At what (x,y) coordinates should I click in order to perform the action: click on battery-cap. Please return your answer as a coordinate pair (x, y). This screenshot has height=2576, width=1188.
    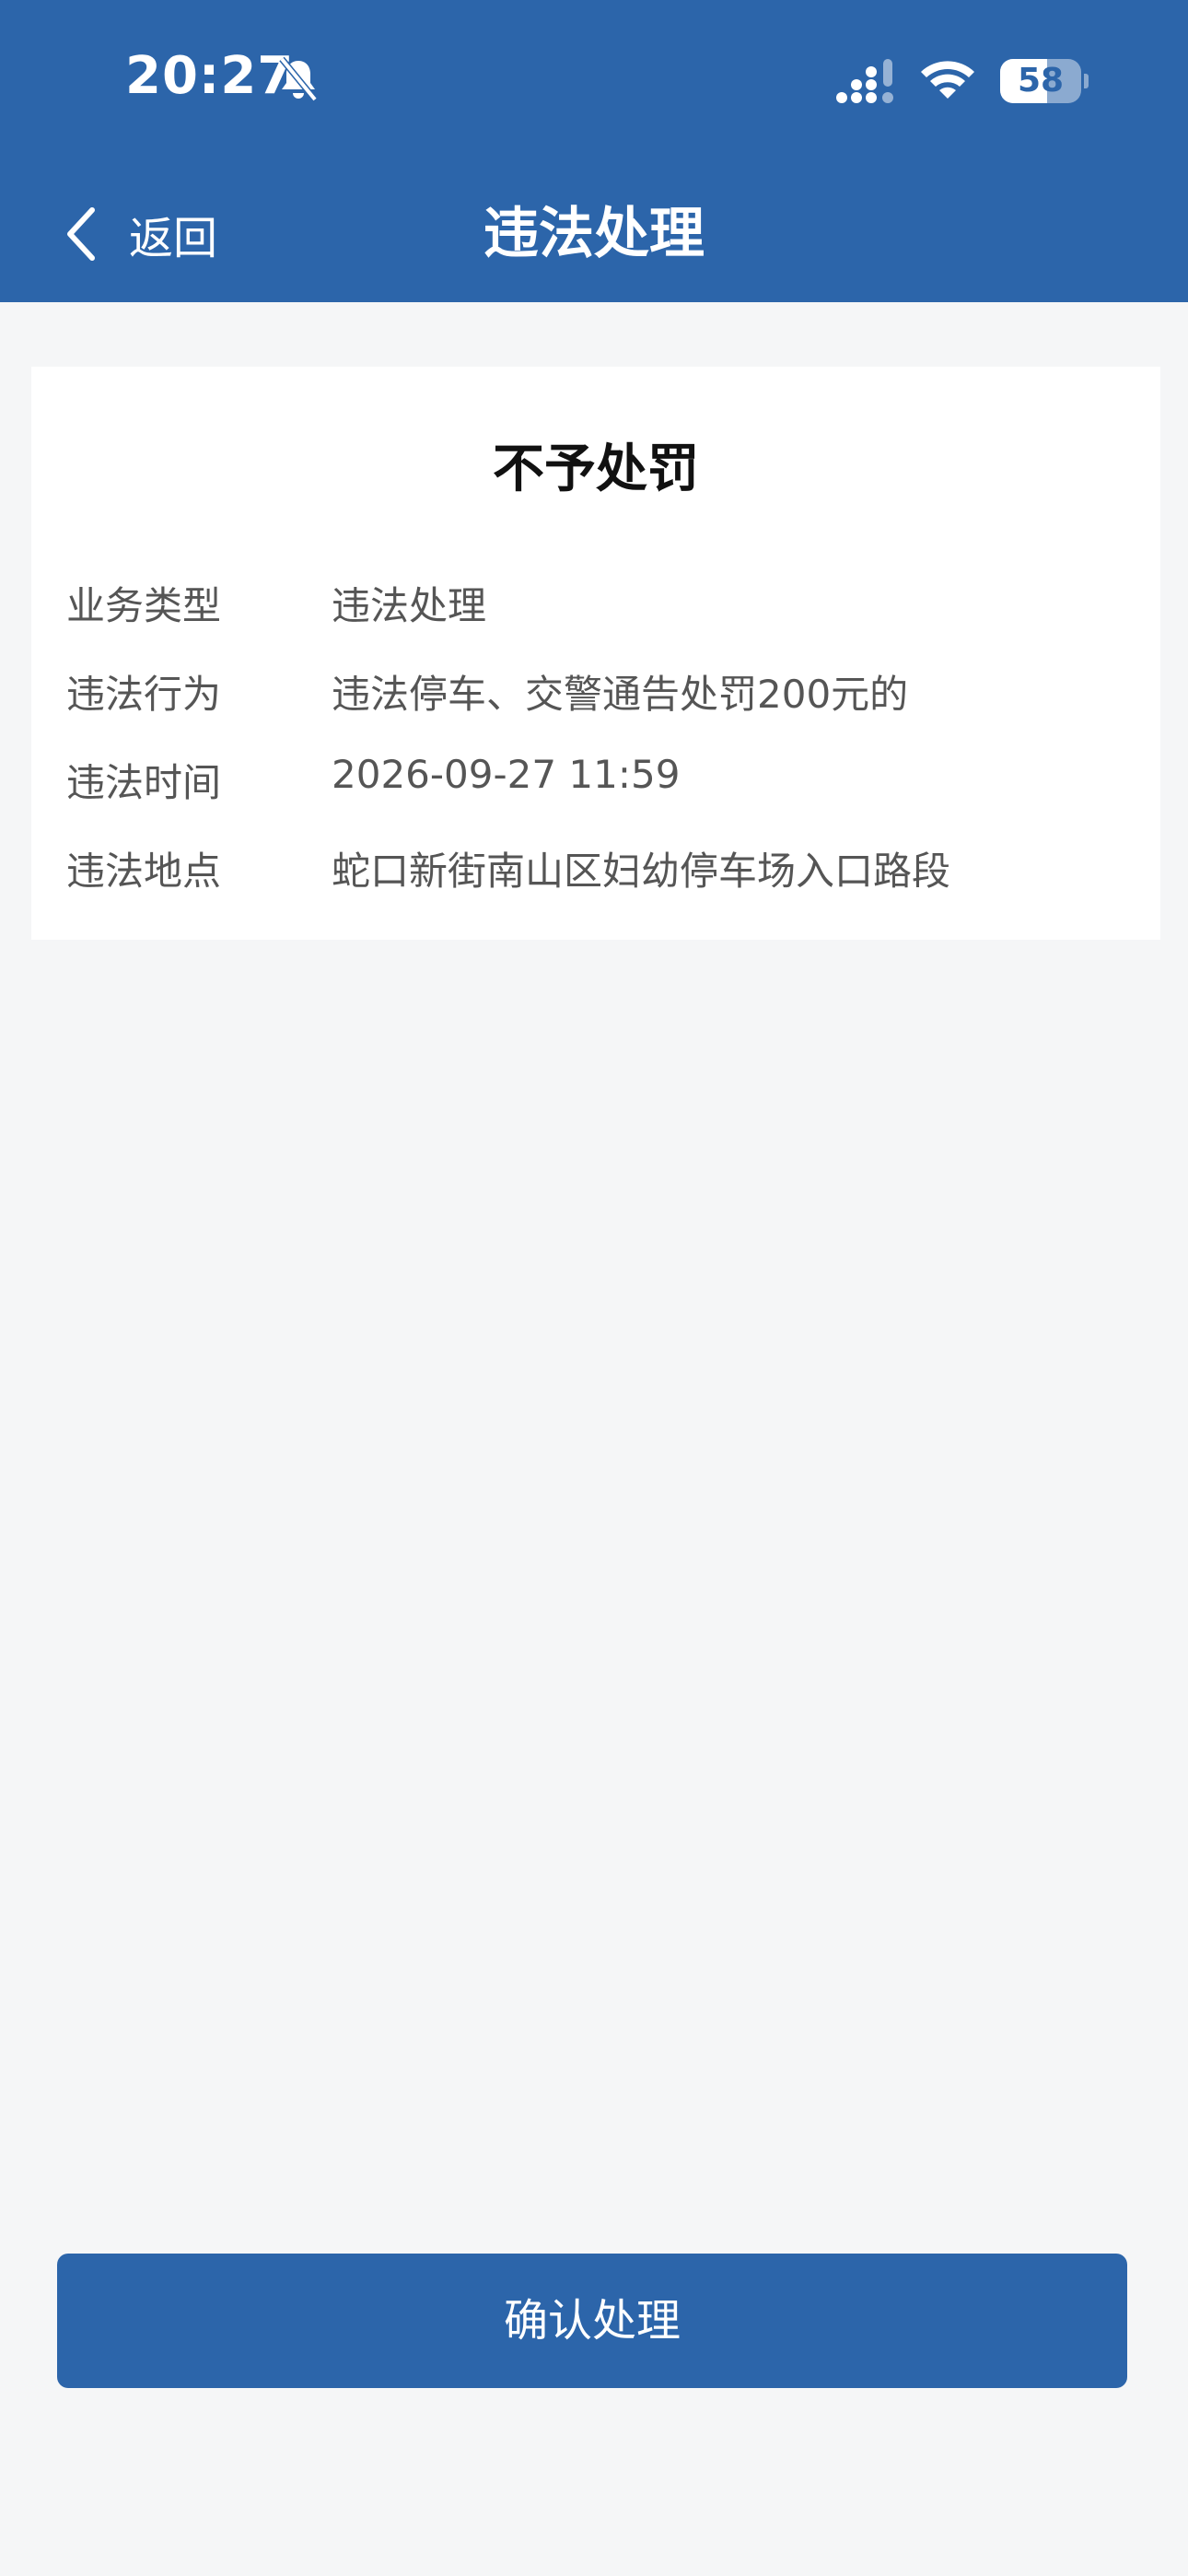
    Looking at the image, I should click on (1086, 81).